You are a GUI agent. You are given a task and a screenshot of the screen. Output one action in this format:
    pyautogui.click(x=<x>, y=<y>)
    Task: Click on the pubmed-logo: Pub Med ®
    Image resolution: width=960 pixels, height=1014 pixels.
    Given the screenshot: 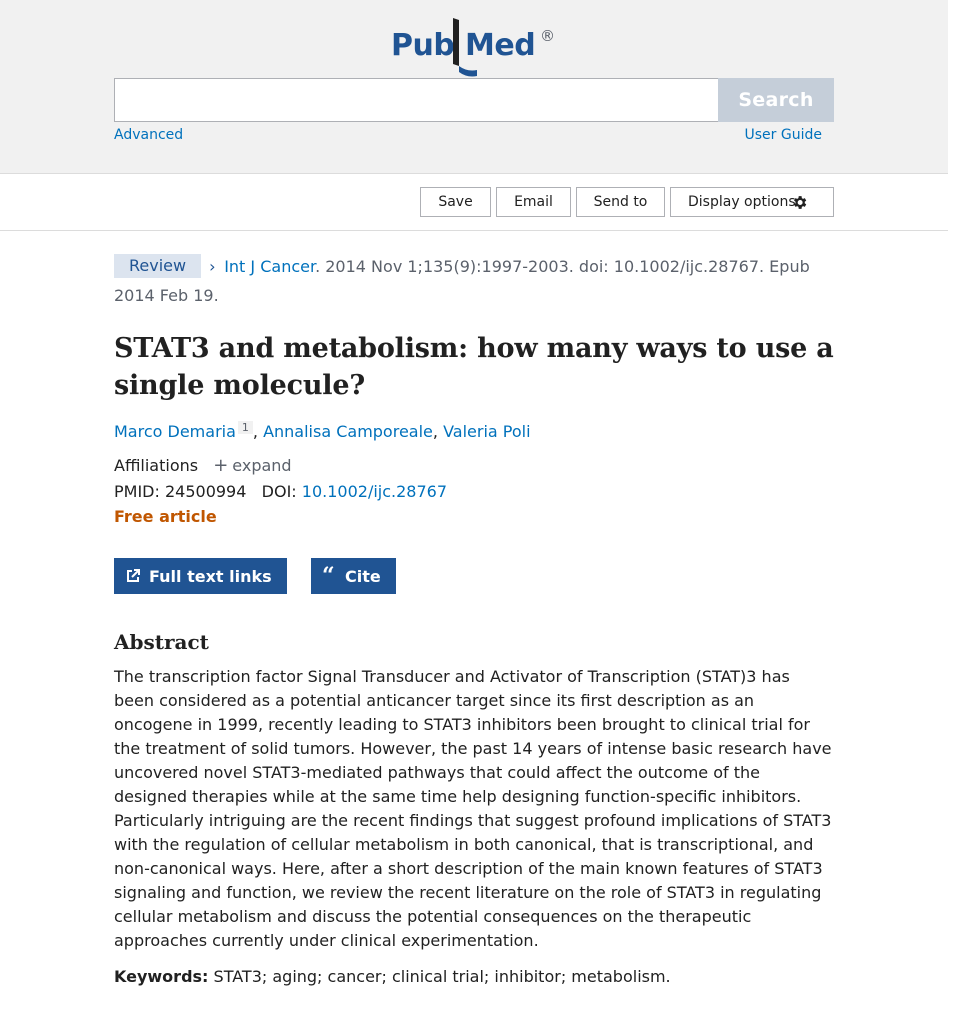 What is the action you would take?
    pyautogui.click(x=476, y=48)
    